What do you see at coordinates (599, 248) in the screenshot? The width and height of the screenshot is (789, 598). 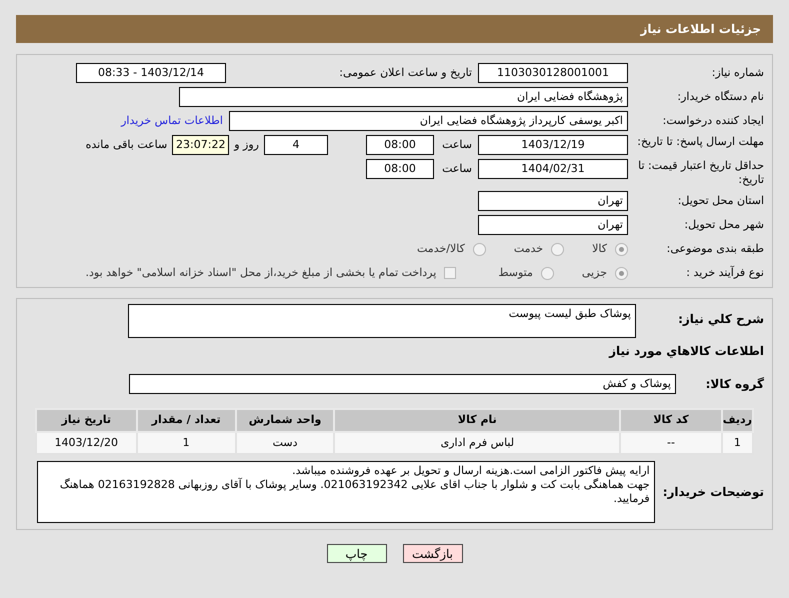 I see `radio-label: کالا` at bounding box center [599, 248].